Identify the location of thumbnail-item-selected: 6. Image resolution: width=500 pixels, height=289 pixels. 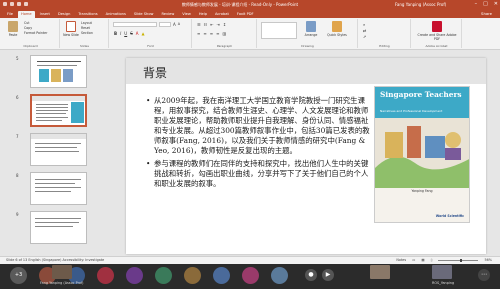
(48, 112).